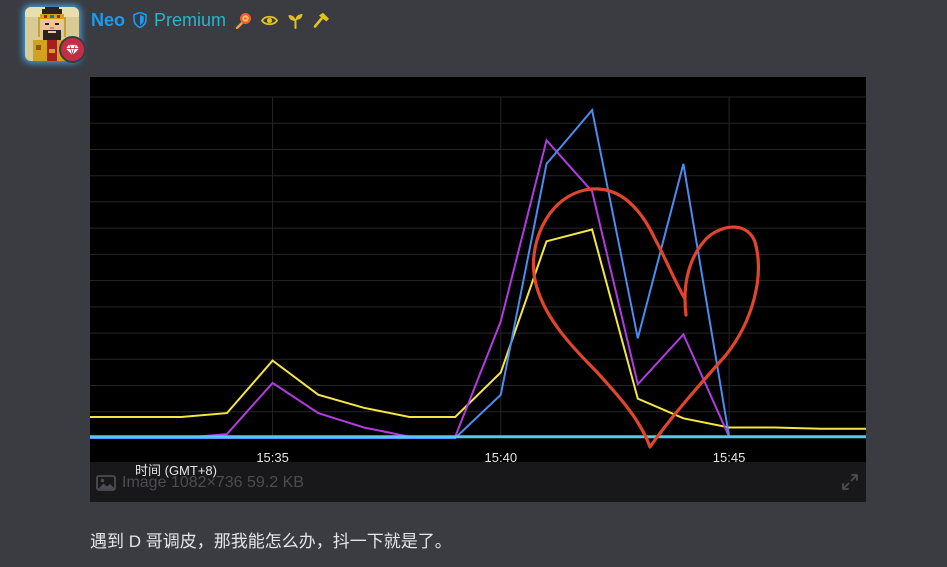  What do you see at coordinates (190, 20) in the screenshot?
I see `premium-label: Premium` at bounding box center [190, 20].